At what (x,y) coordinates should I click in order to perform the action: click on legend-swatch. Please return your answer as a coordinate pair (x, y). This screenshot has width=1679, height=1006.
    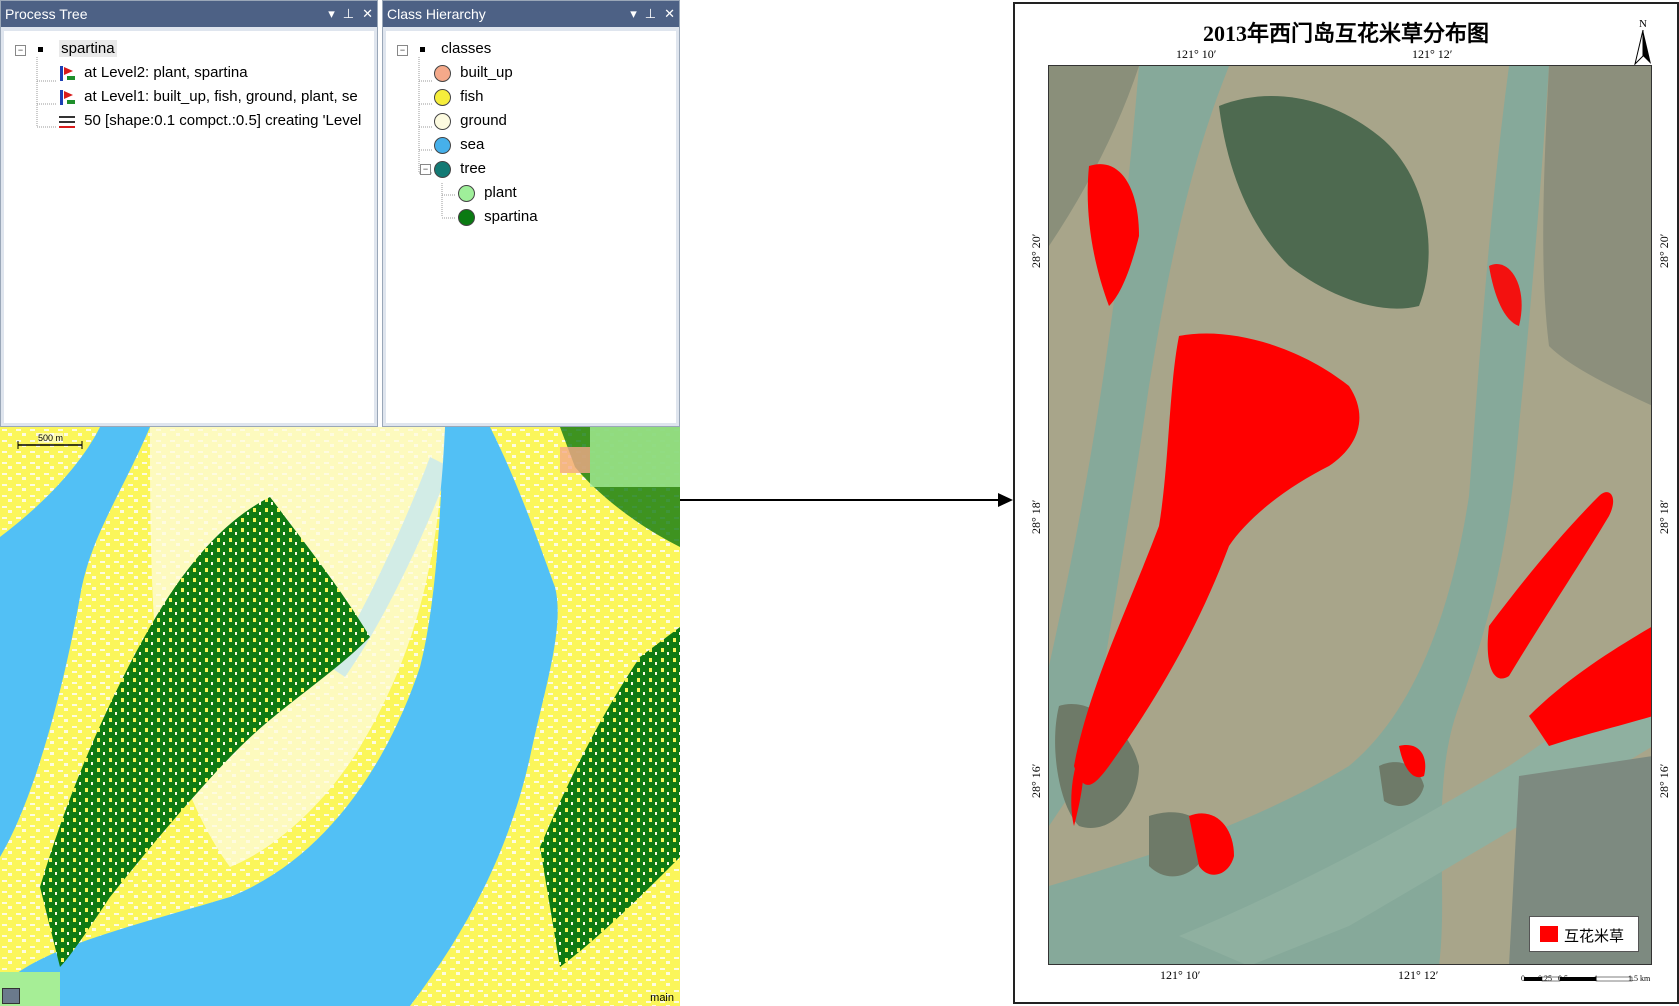
    Looking at the image, I should click on (1549, 934).